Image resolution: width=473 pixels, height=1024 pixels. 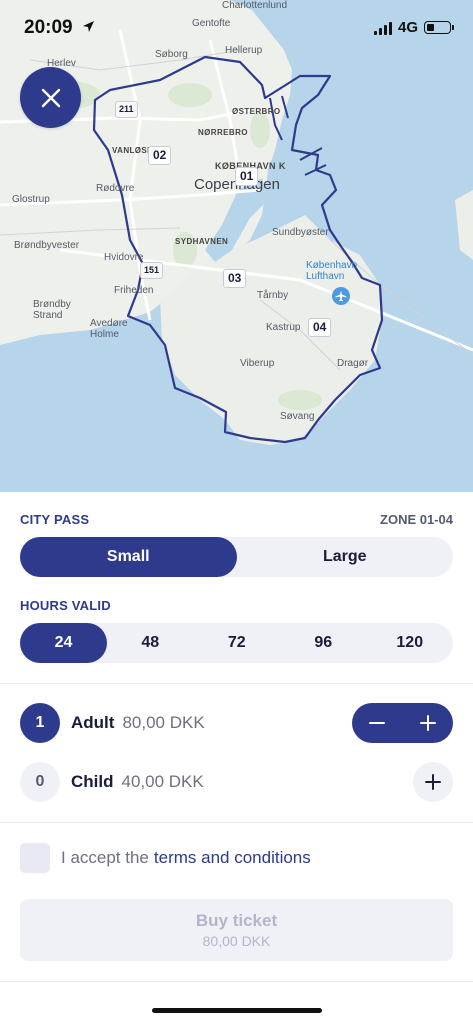 What do you see at coordinates (341, 296) in the screenshot?
I see `airport-icon` at bounding box center [341, 296].